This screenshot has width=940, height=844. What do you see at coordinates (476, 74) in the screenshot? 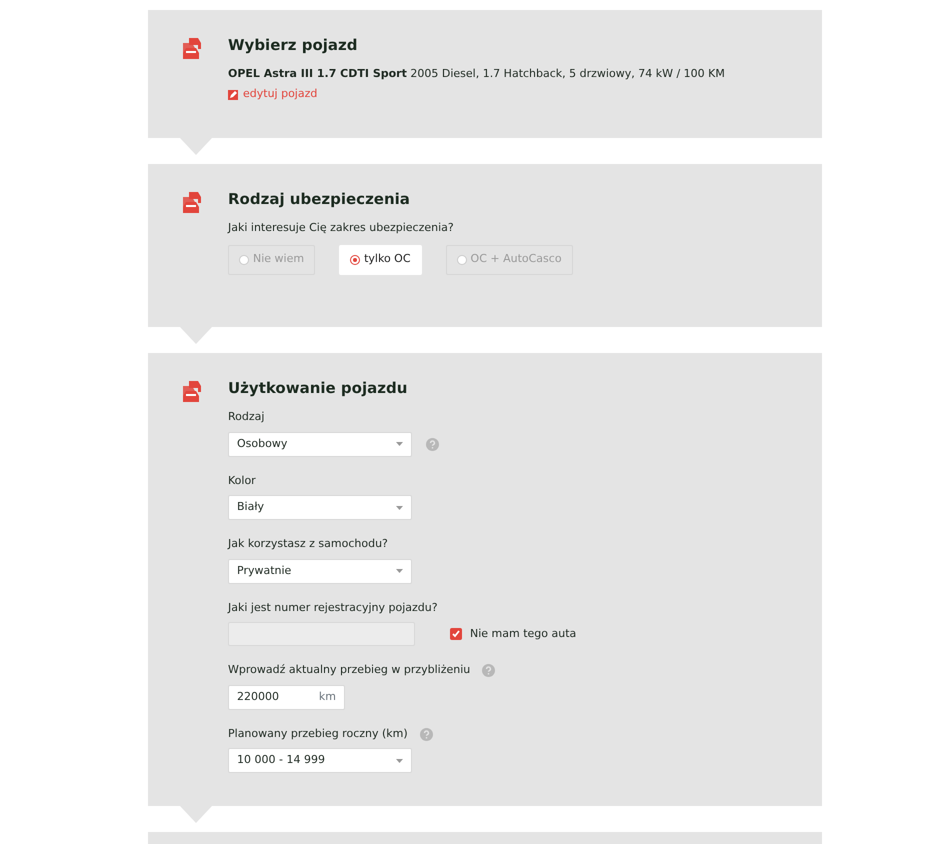
I see `vehicle-description: OPEL Astra III 1.7 CDTI Sport 2005 Diesel, 1.7 Hatchback, 5 drzwiowy, 74 kW / 100 KM` at bounding box center [476, 74].